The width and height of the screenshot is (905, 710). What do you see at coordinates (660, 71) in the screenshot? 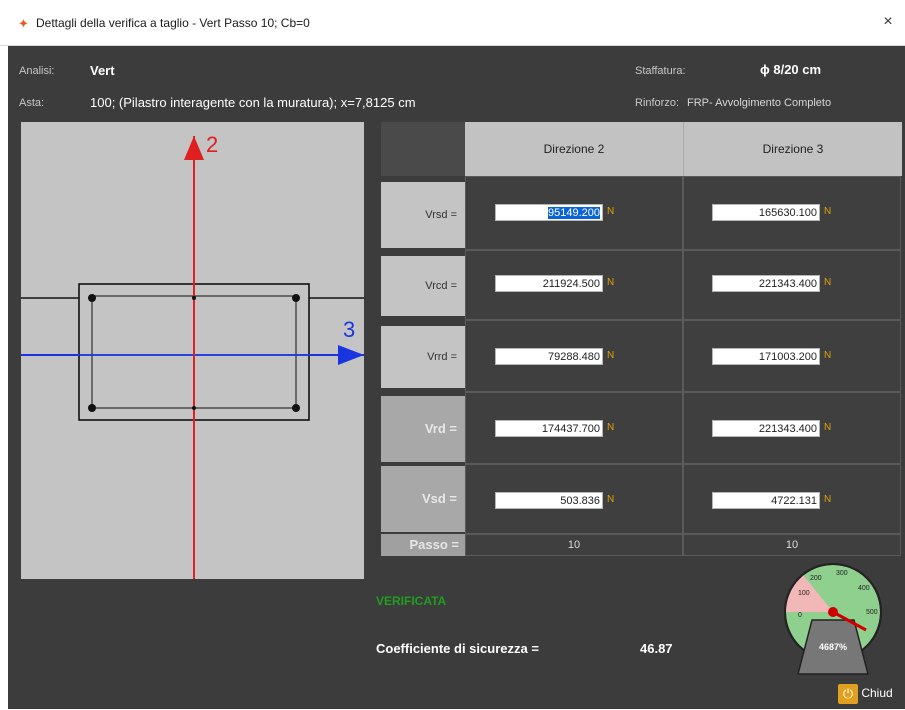
I see `staffatura-label: Staffatura:` at bounding box center [660, 71].